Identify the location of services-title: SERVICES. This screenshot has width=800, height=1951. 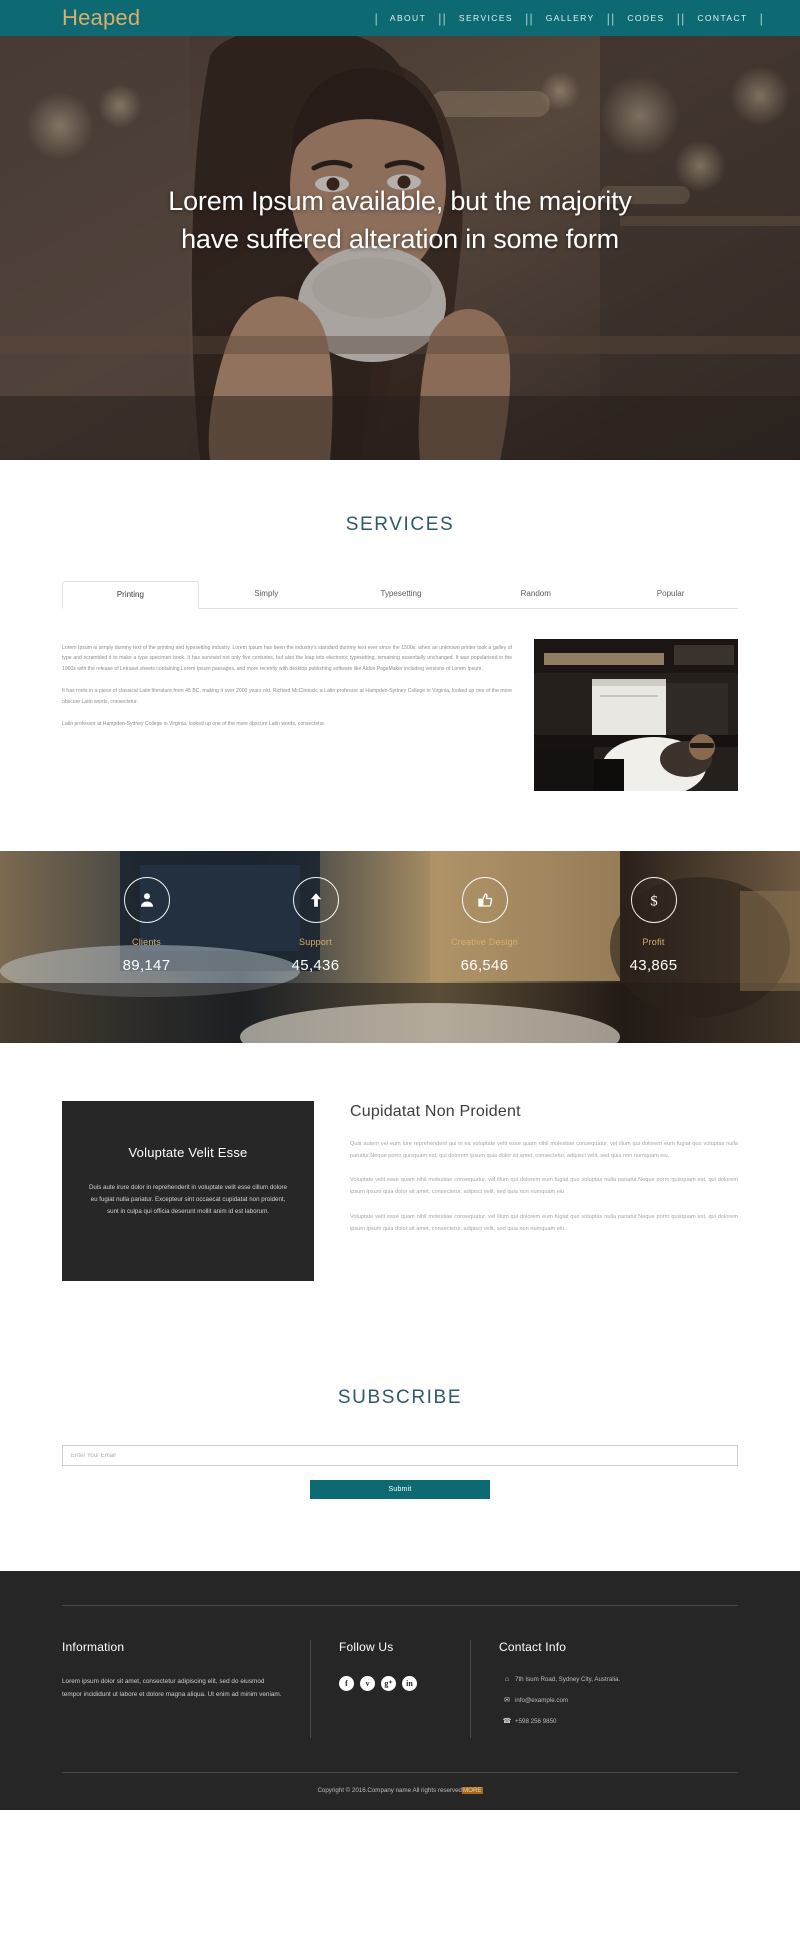
(400, 524).